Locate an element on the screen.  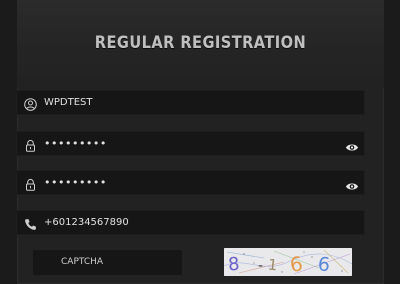
password-value: ••••••••• is located at coordinates (75, 143).